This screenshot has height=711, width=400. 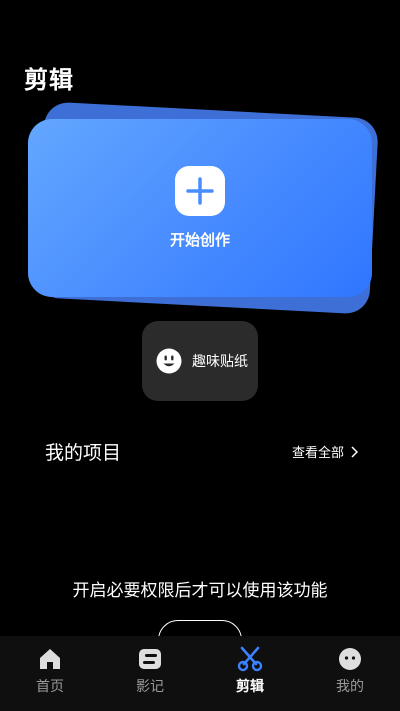 I want to click on nav-item-me: 我的, so click(x=350, y=673).